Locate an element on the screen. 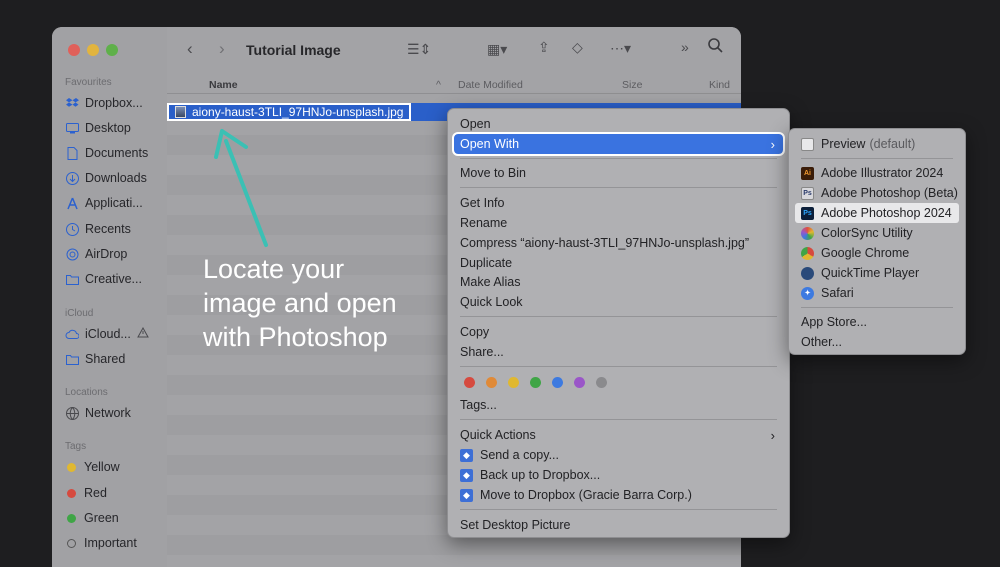 The height and width of the screenshot is (567, 1000). tag-color-green is located at coordinates (535, 382).